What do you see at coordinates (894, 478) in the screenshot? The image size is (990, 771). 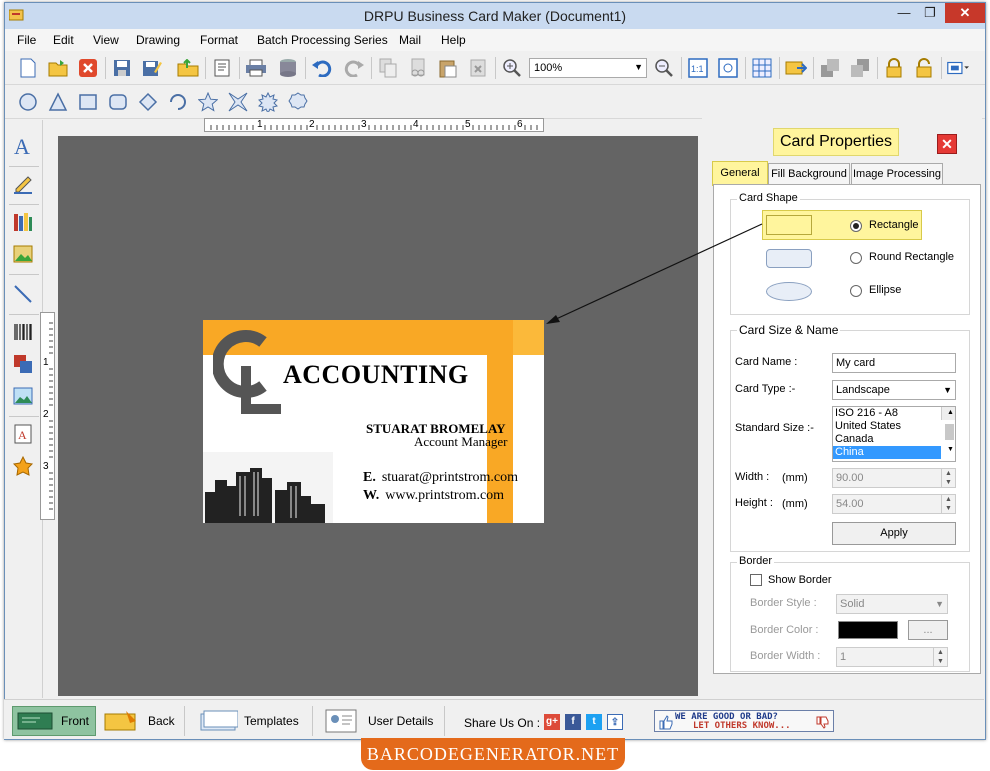 I see `width-input: 90.00 ▲ ▼` at bounding box center [894, 478].